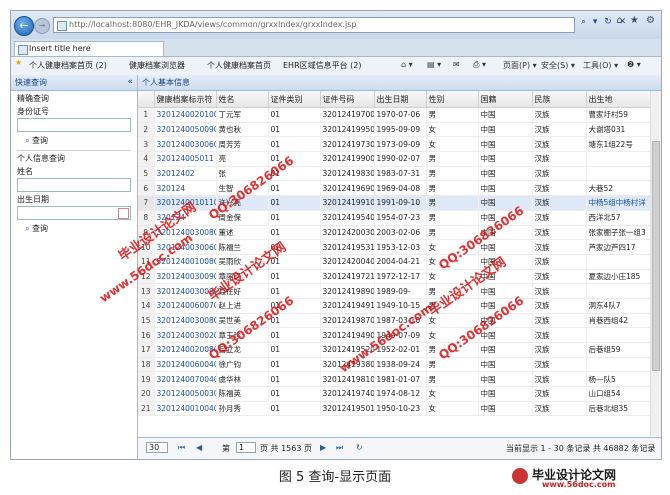 This screenshot has height=495, width=670. Describe the element at coordinates (185, 144) in the screenshot. I see `record-id-link: 3201240030060103` at that location.